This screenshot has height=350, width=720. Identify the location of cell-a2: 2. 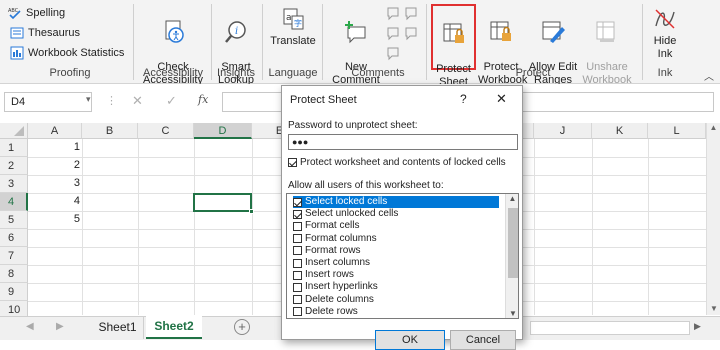
(55, 165).